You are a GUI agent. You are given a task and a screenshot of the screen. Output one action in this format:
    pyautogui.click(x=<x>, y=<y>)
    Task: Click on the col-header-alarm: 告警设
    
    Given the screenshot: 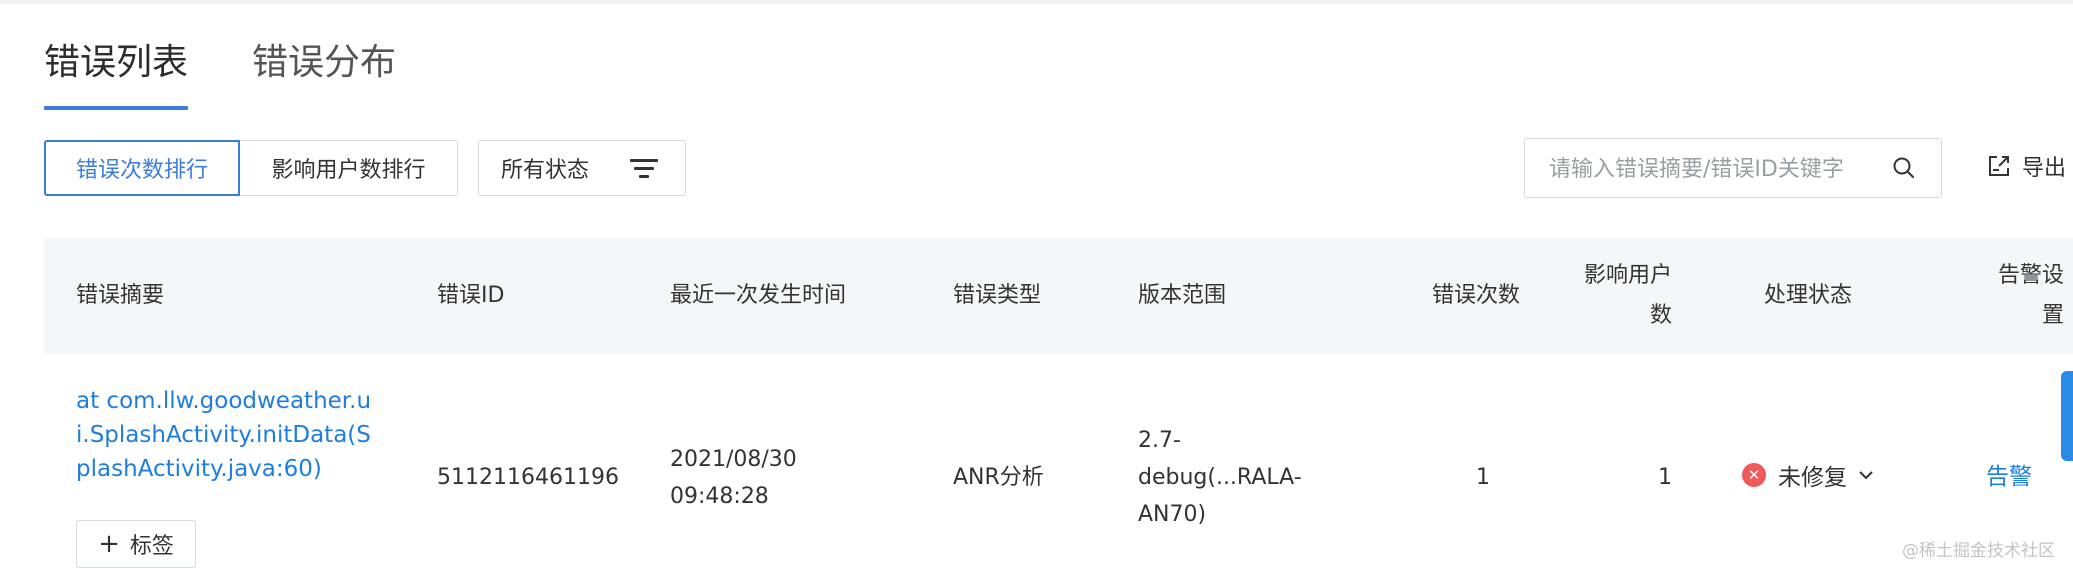 What is the action you would take?
    pyautogui.click(x=2030, y=275)
    